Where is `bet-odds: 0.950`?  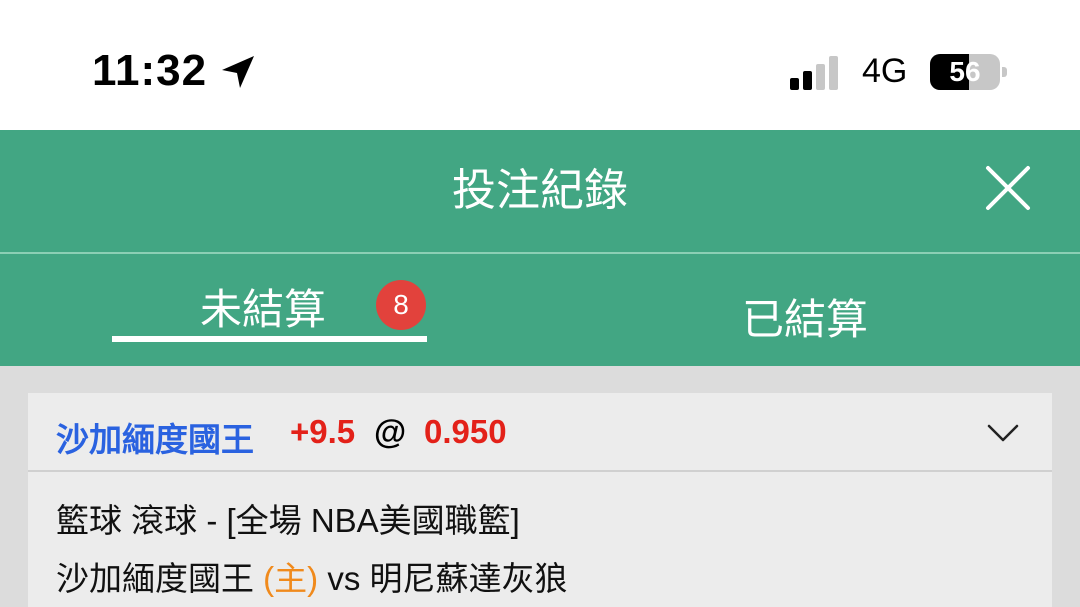 bet-odds: 0.950 is located at coordinates (465, 431).